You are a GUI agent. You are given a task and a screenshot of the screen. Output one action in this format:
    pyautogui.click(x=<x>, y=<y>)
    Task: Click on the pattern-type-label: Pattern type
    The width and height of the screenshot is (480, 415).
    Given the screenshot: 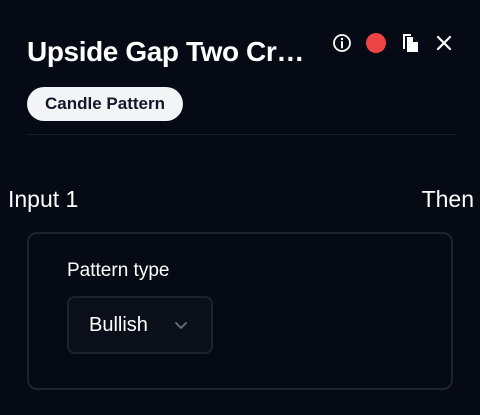 What is the action you would take?
    pyautogui.click(x=118, y=270)
    